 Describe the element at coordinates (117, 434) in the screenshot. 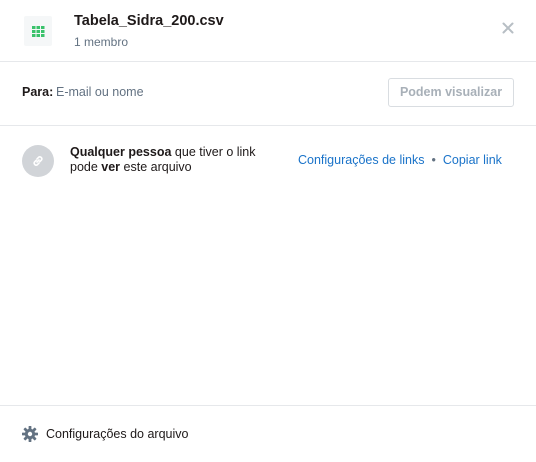

I see `file-settings-button: Configurações do arquivo` at that location.